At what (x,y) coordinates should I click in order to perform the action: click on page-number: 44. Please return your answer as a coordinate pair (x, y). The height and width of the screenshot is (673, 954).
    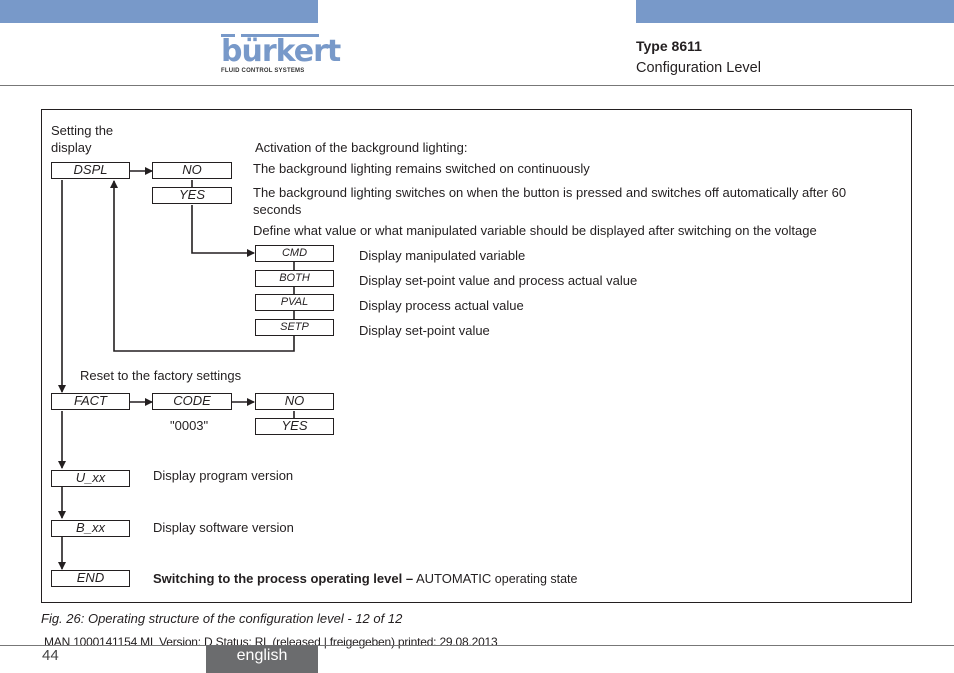
    Looking at the image, I should click on (50, 655).